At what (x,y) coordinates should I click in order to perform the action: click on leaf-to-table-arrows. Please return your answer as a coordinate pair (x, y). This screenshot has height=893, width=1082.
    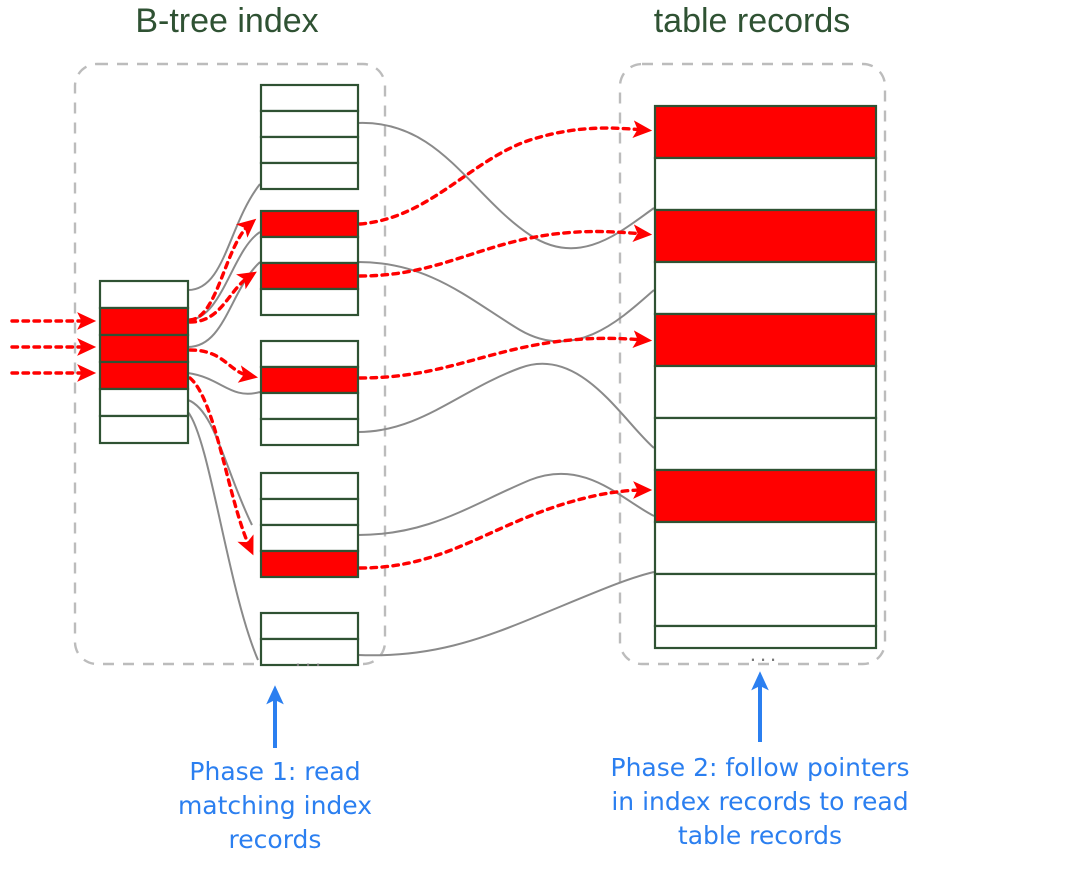
    Looking at the image, I should click on (505, 345).